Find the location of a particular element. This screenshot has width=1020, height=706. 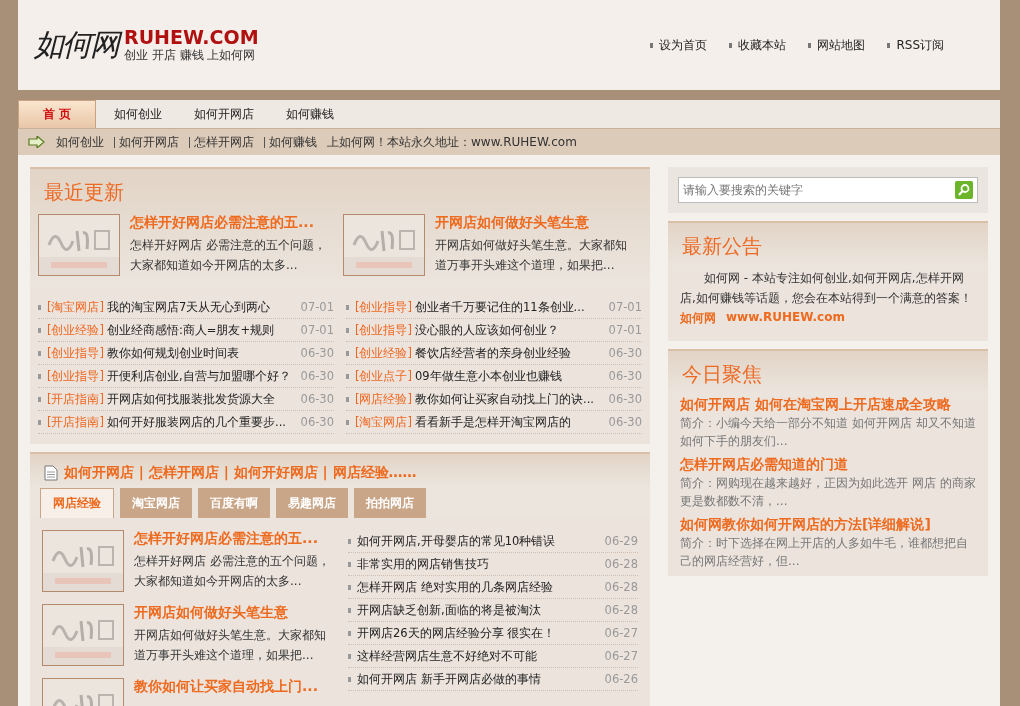

header-link: 设为首页 is located at coordinates (679, 45).